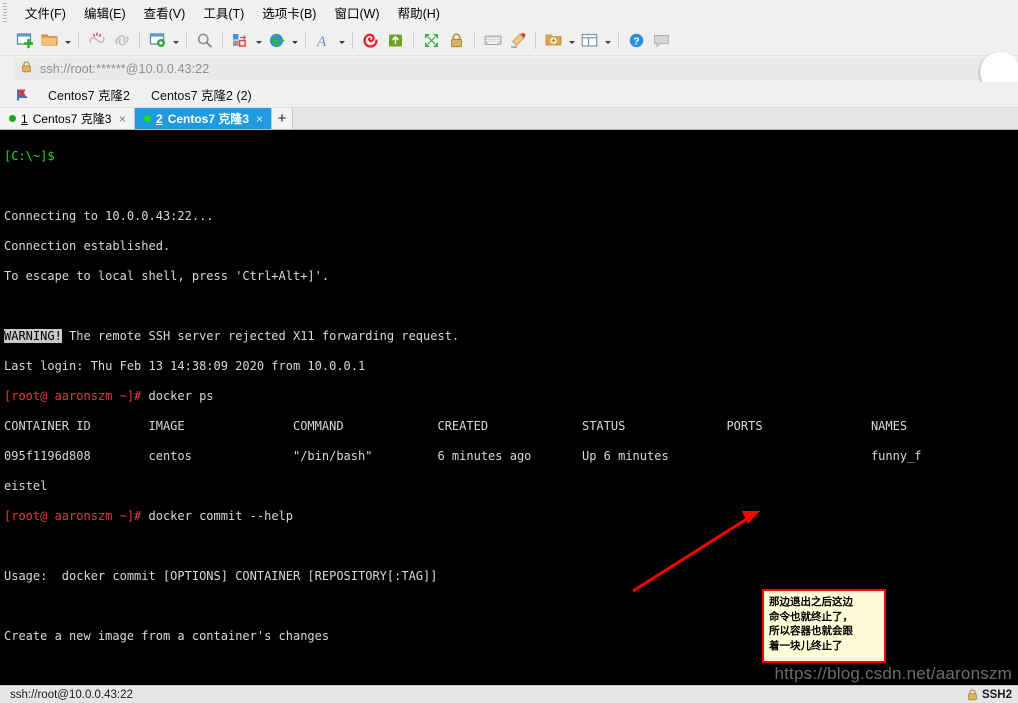 Image resolution: width=1018 pixels, height=703 pixels. I want to click on open-folder-dropdown-icon, so click(67, 40).